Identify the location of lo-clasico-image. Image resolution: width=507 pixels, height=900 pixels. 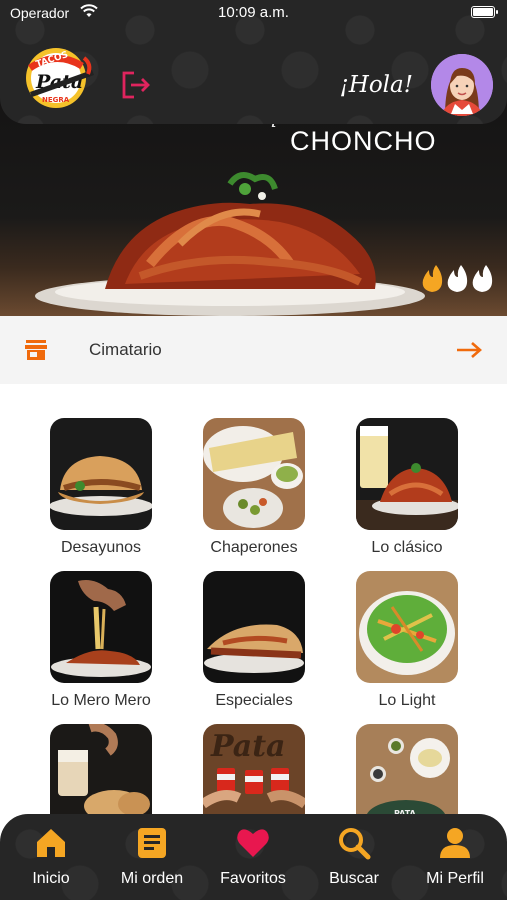
(407, 474).